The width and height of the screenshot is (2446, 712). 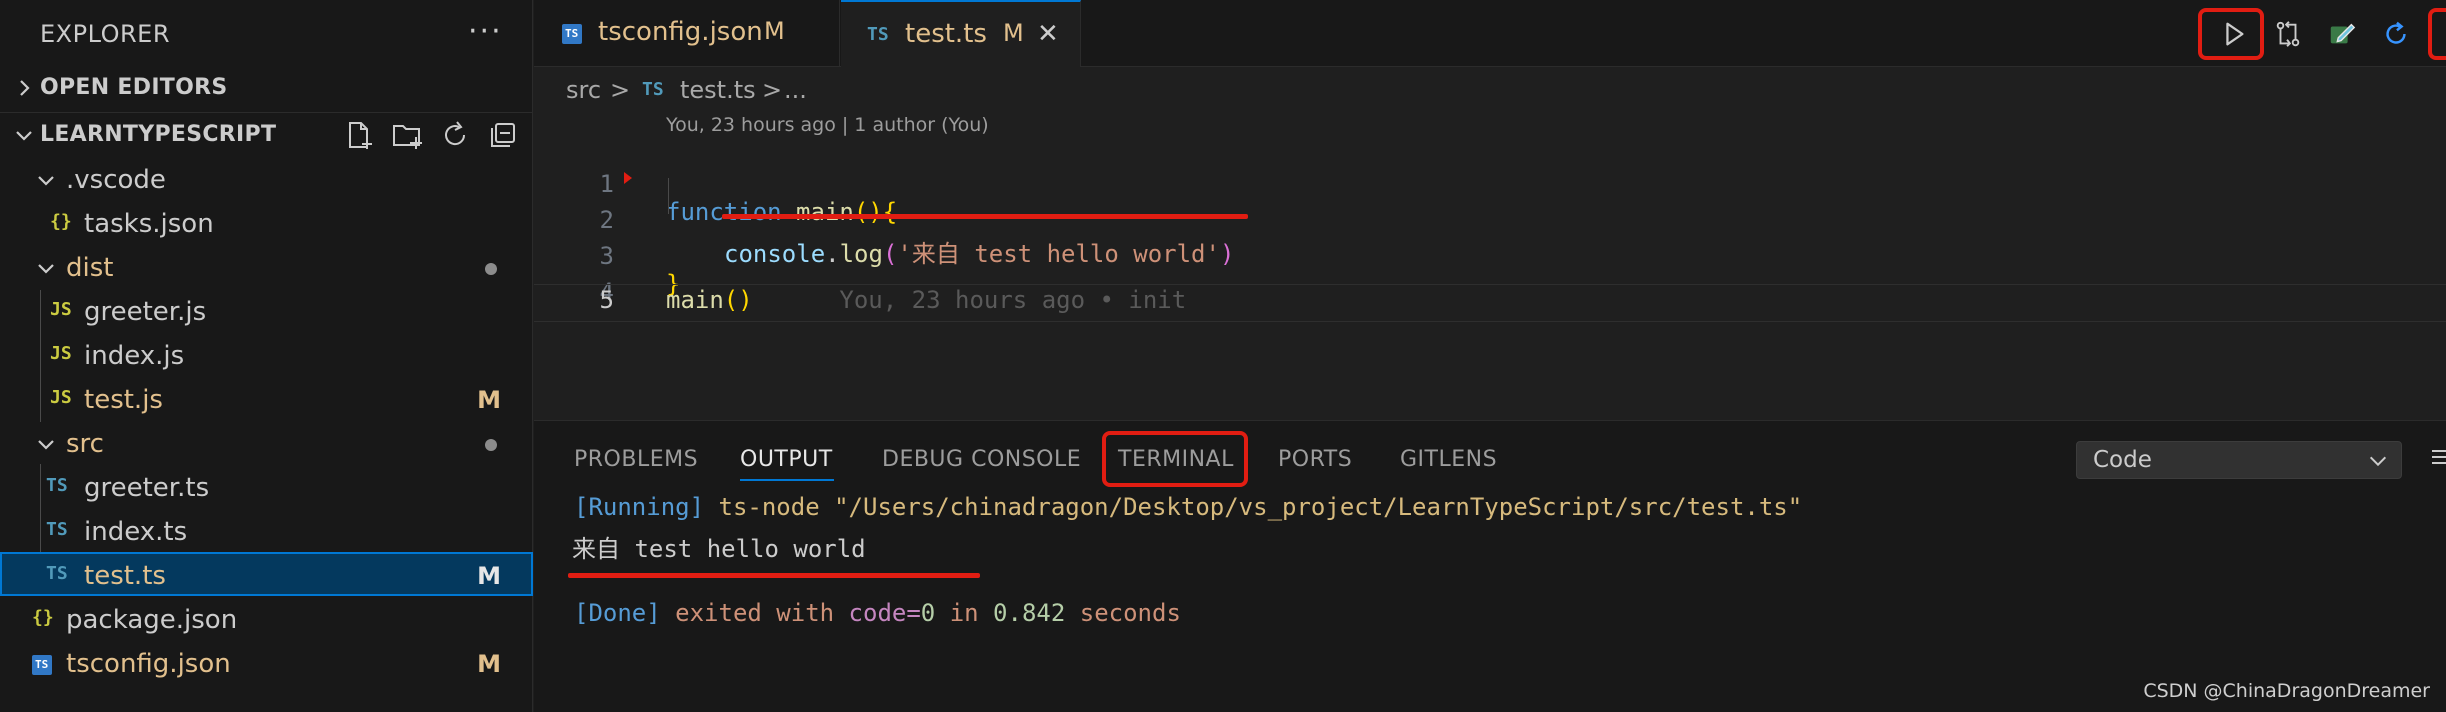 I want to click on close-icon: ✕, so click(x=1048, y=34).